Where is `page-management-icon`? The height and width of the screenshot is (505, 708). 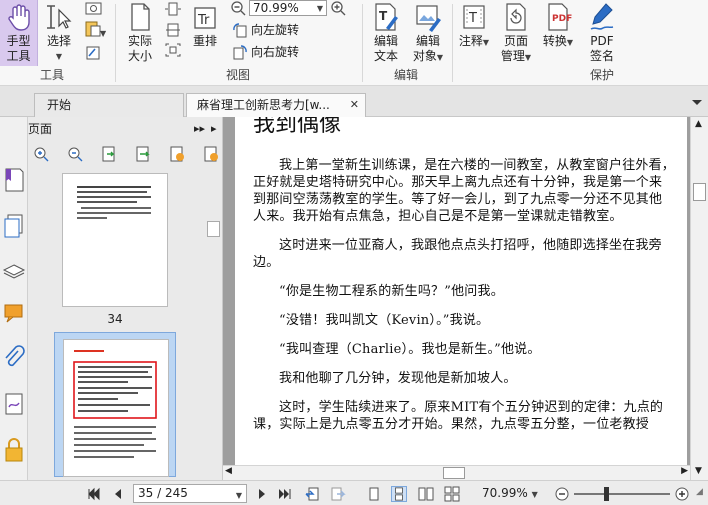
page-management-icon is located at coordinates (516, 17).